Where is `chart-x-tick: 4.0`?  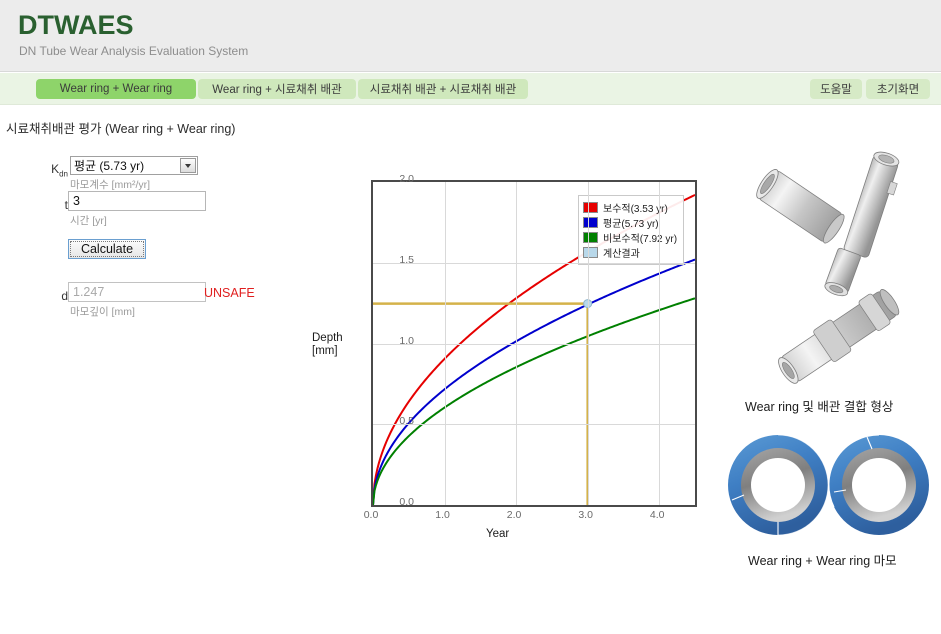
chart-x-tick: 4.0 is located at coordinates (657, 515).